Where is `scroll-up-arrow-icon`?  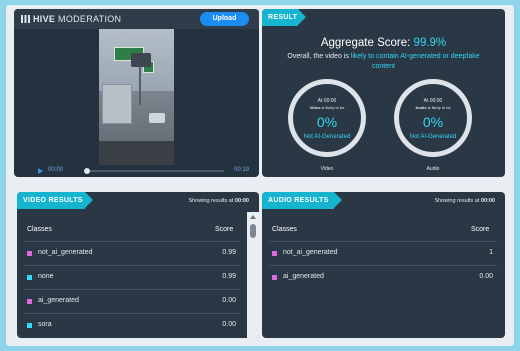 scroll-up-arrow-icon is located at coordinates (253, 217).